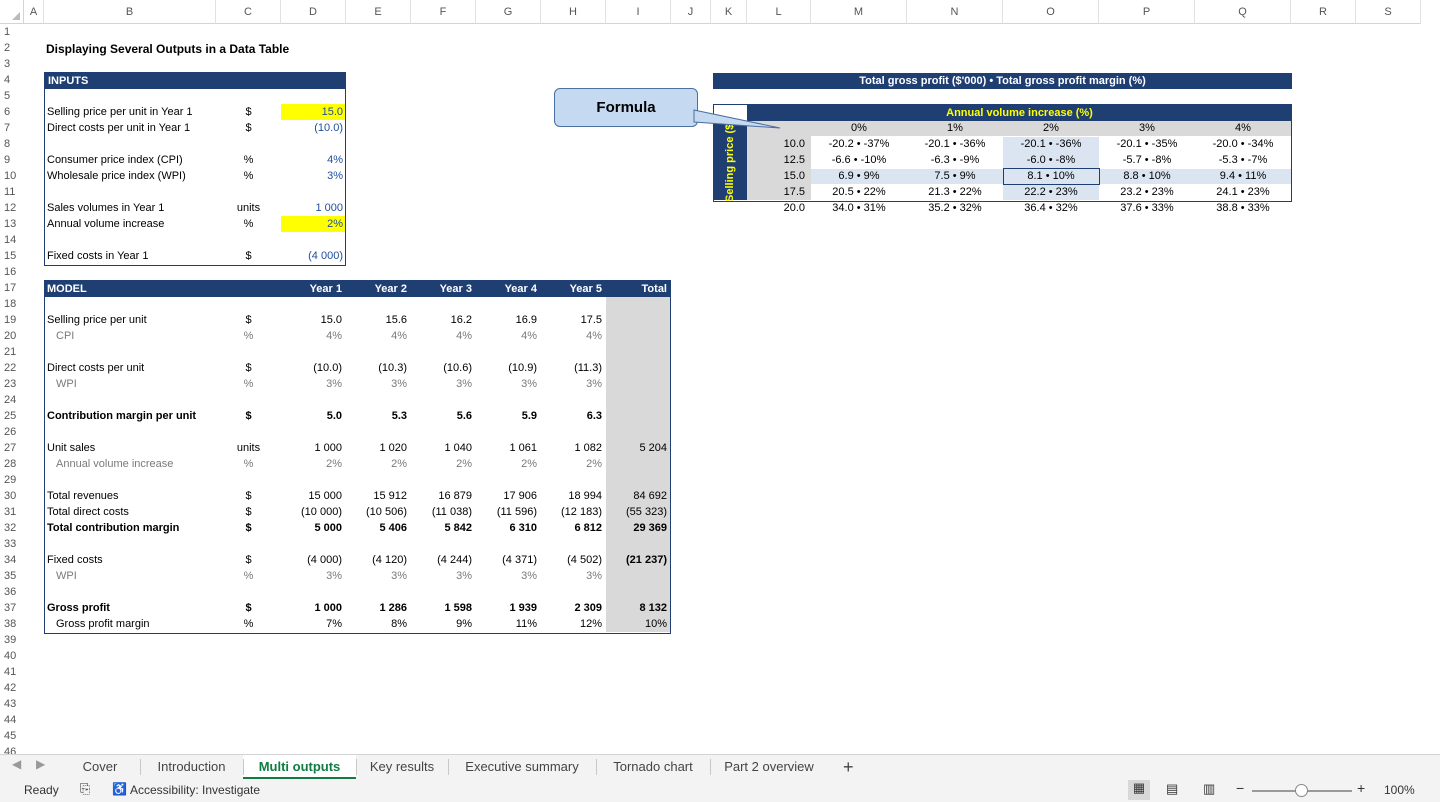  Describe the element at coordinates (1051, 160) in the screenshot. I see `table-cell: -6.0 • -8%` at that location.